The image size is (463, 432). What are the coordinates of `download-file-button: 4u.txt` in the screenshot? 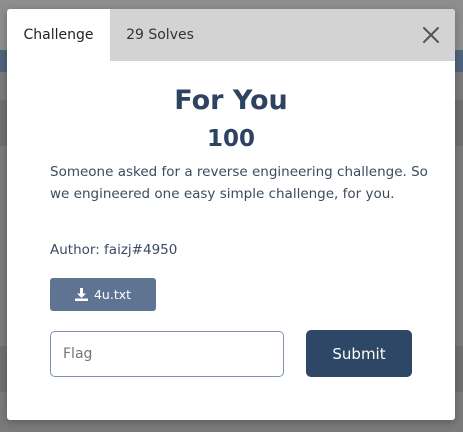 It's located at (103, 294).